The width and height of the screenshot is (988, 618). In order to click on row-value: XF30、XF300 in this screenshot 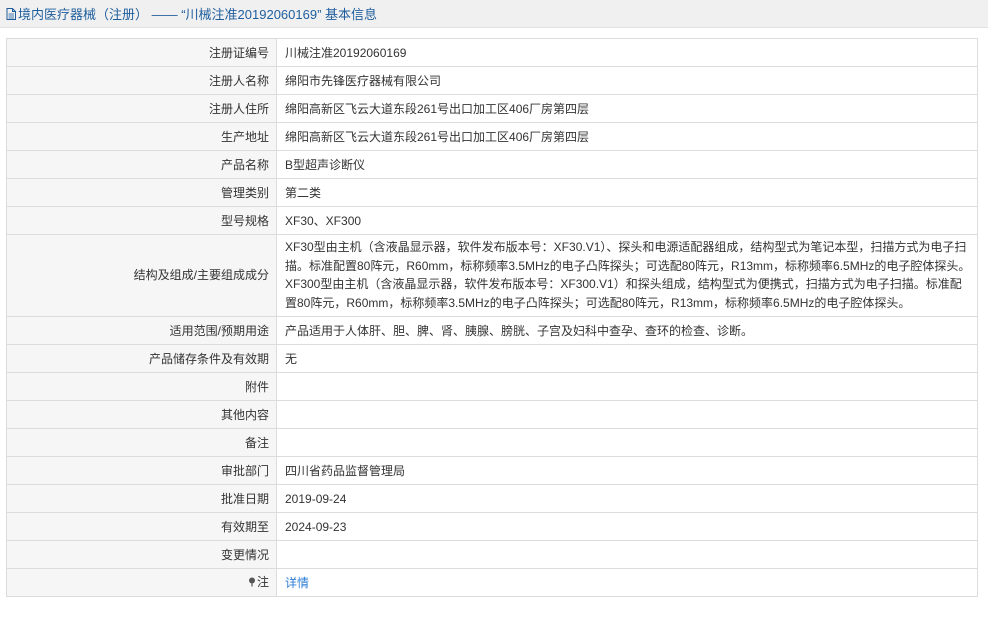, I will do `click(627, 220)`.